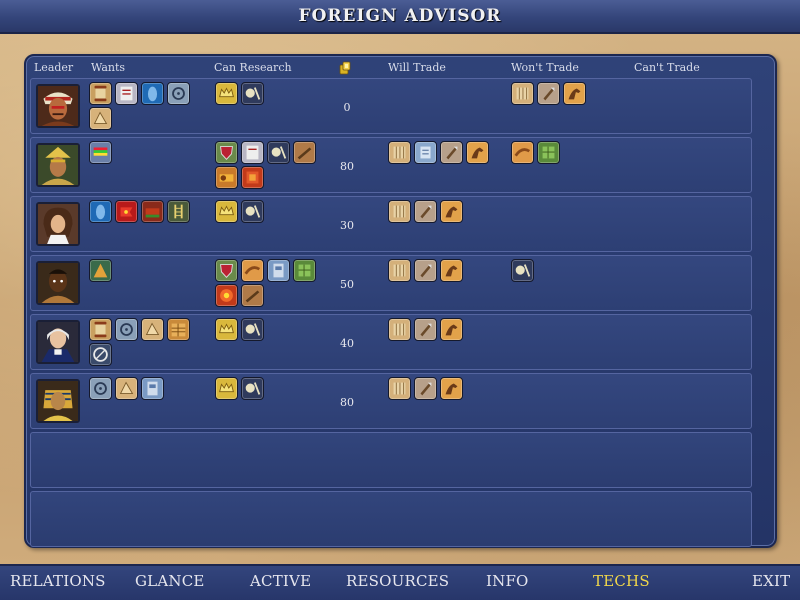 Image resolution: width=800 pixels, height=600 pixels. Describe the element at coordinates (391, 342) in the screenshot. I see `civ-row-5: 40` at that location.